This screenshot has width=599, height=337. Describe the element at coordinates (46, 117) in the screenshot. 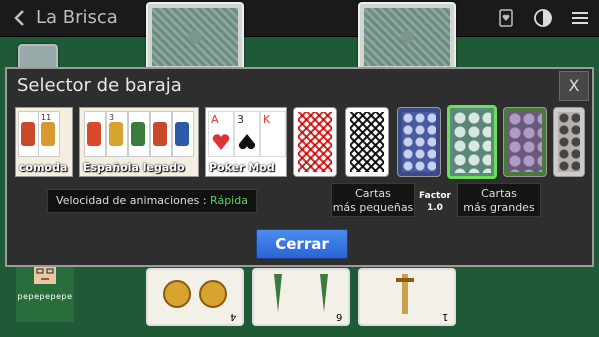

I see `card-number: 11` at that location.